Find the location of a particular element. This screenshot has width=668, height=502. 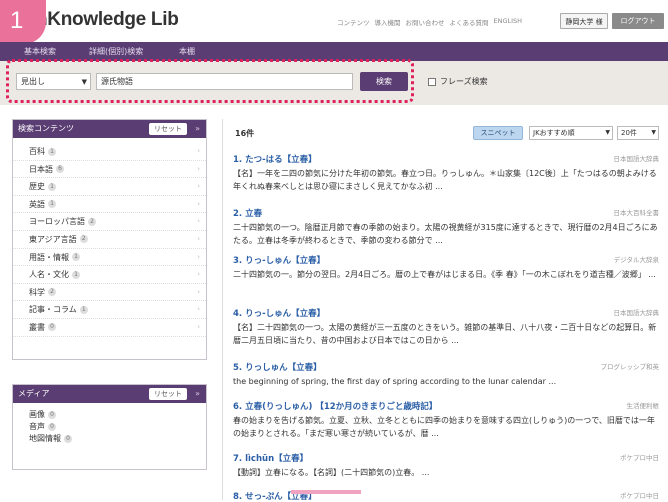

filter-item: 科学 2 › is located at coordinates (109, 293).